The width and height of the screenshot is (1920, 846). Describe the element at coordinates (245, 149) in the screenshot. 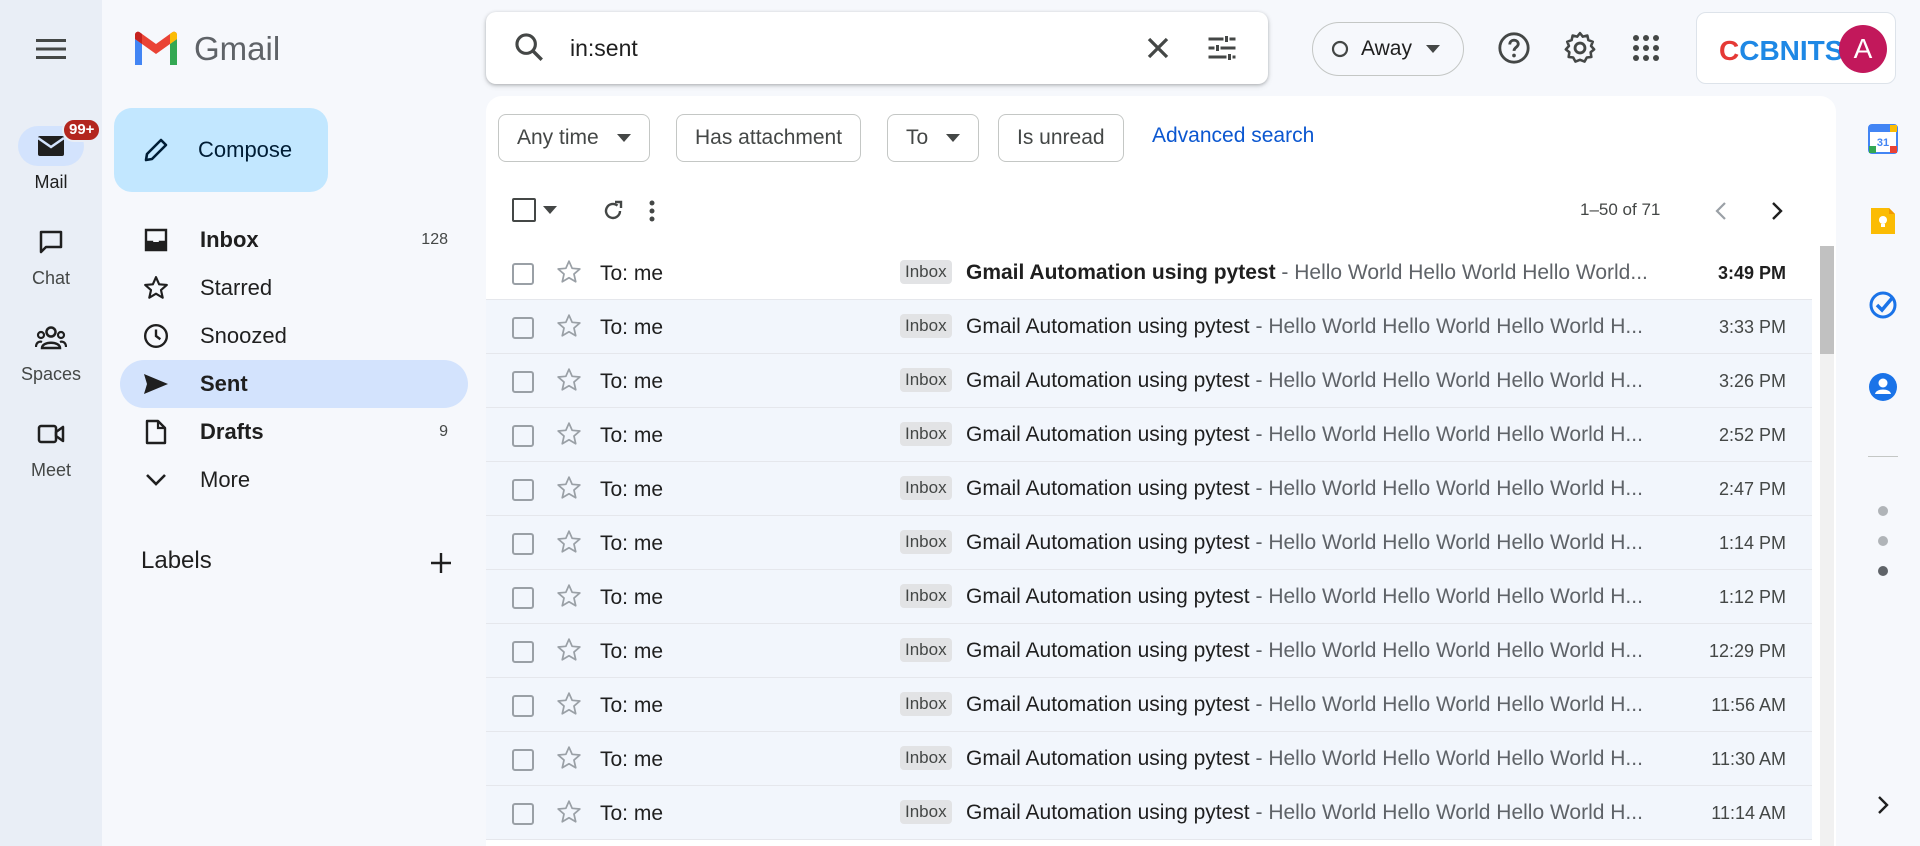

I see `compose-label: Compose` at that location.